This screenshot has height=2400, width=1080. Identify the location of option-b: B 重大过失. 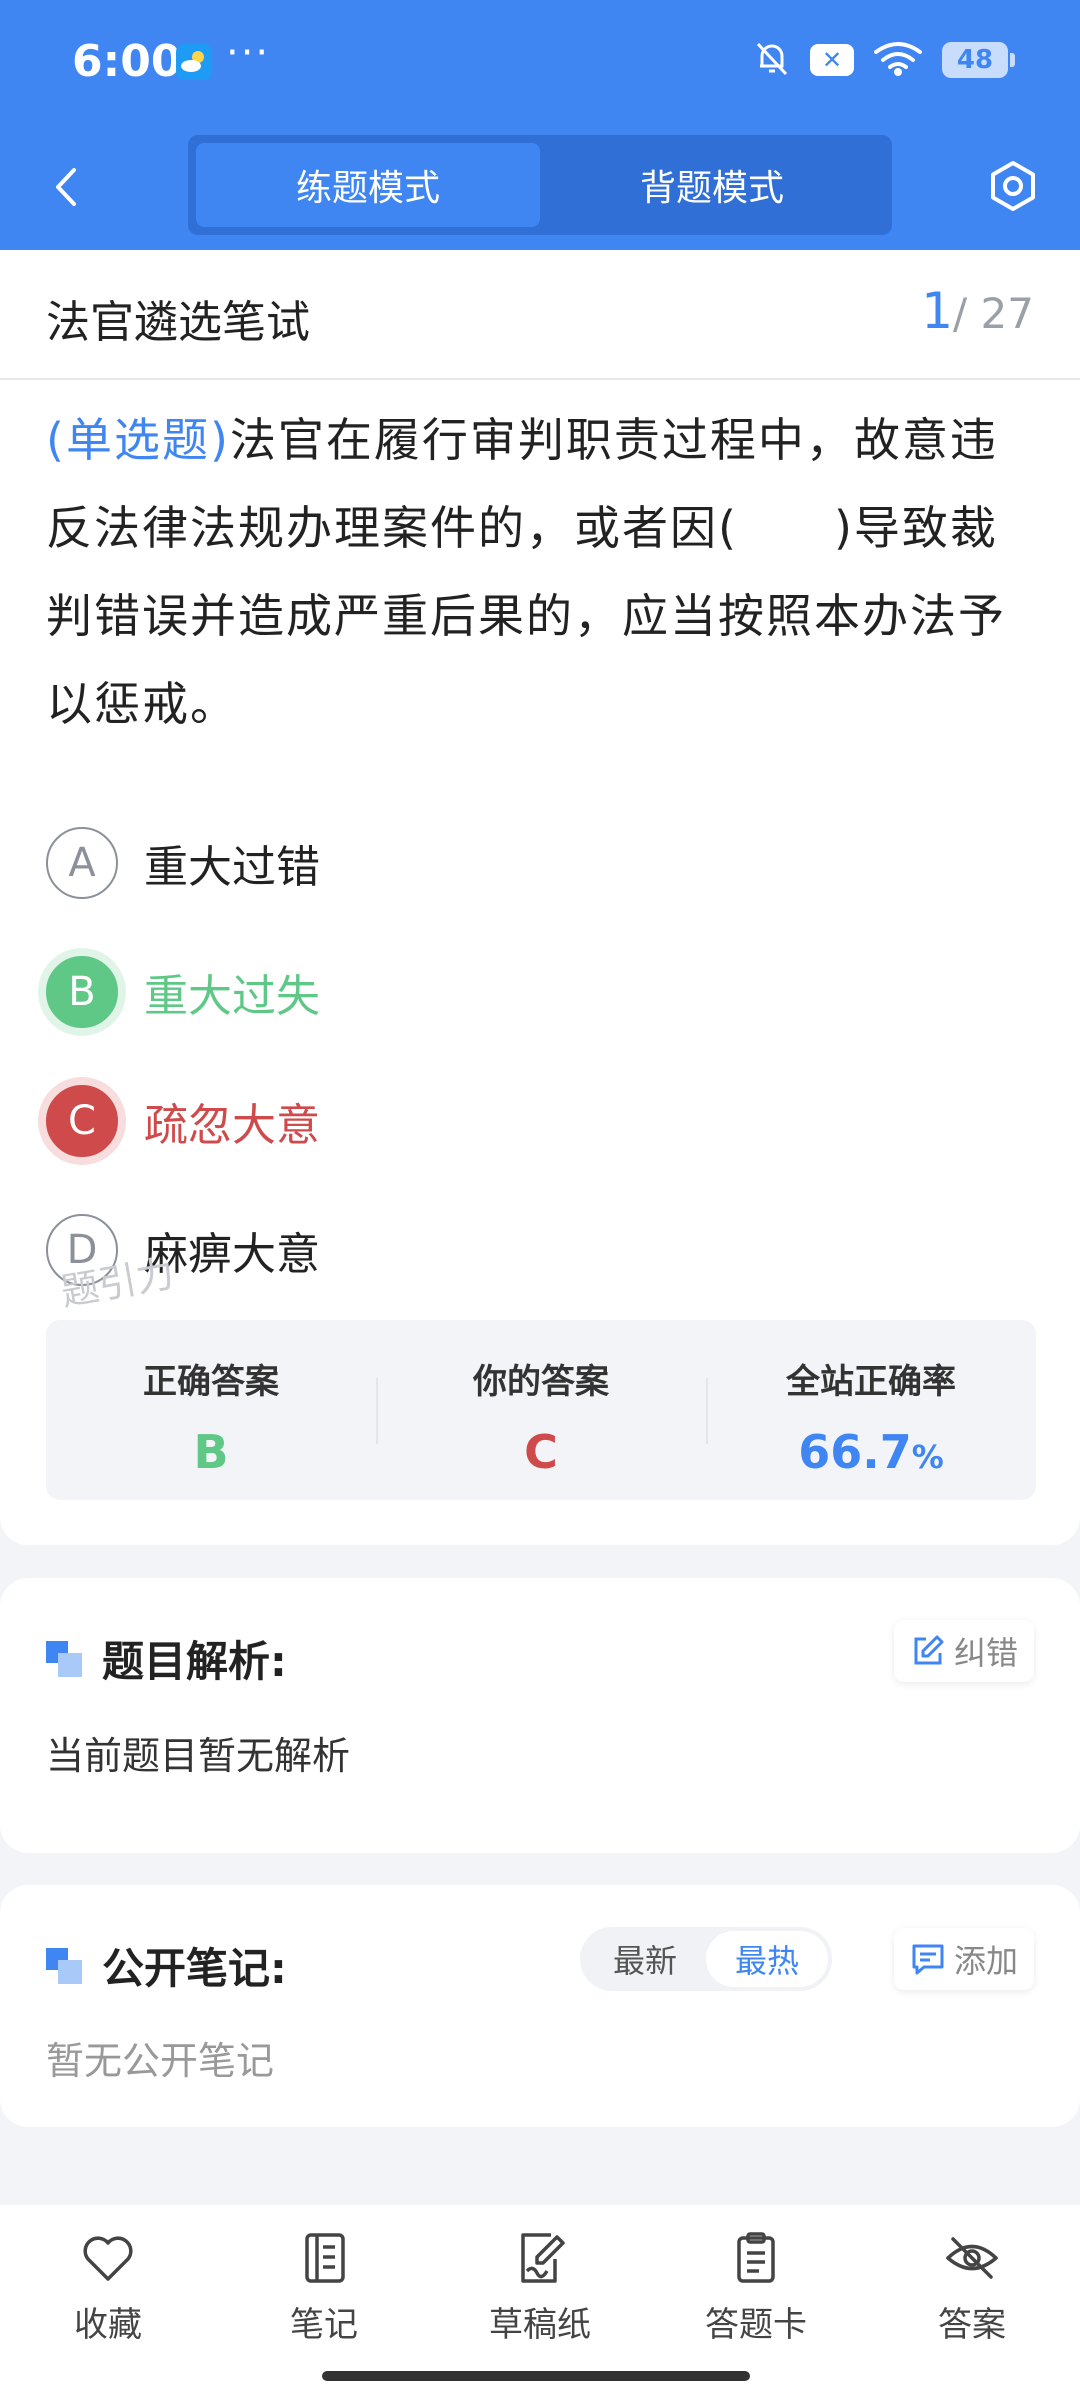
(541, 991).